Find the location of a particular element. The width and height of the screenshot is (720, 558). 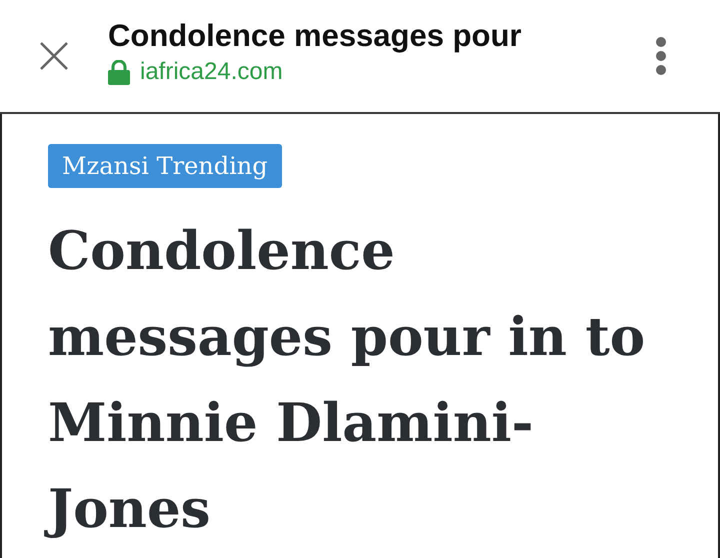

page-title: Condolence messages pour is located at coordinates (315, 36).